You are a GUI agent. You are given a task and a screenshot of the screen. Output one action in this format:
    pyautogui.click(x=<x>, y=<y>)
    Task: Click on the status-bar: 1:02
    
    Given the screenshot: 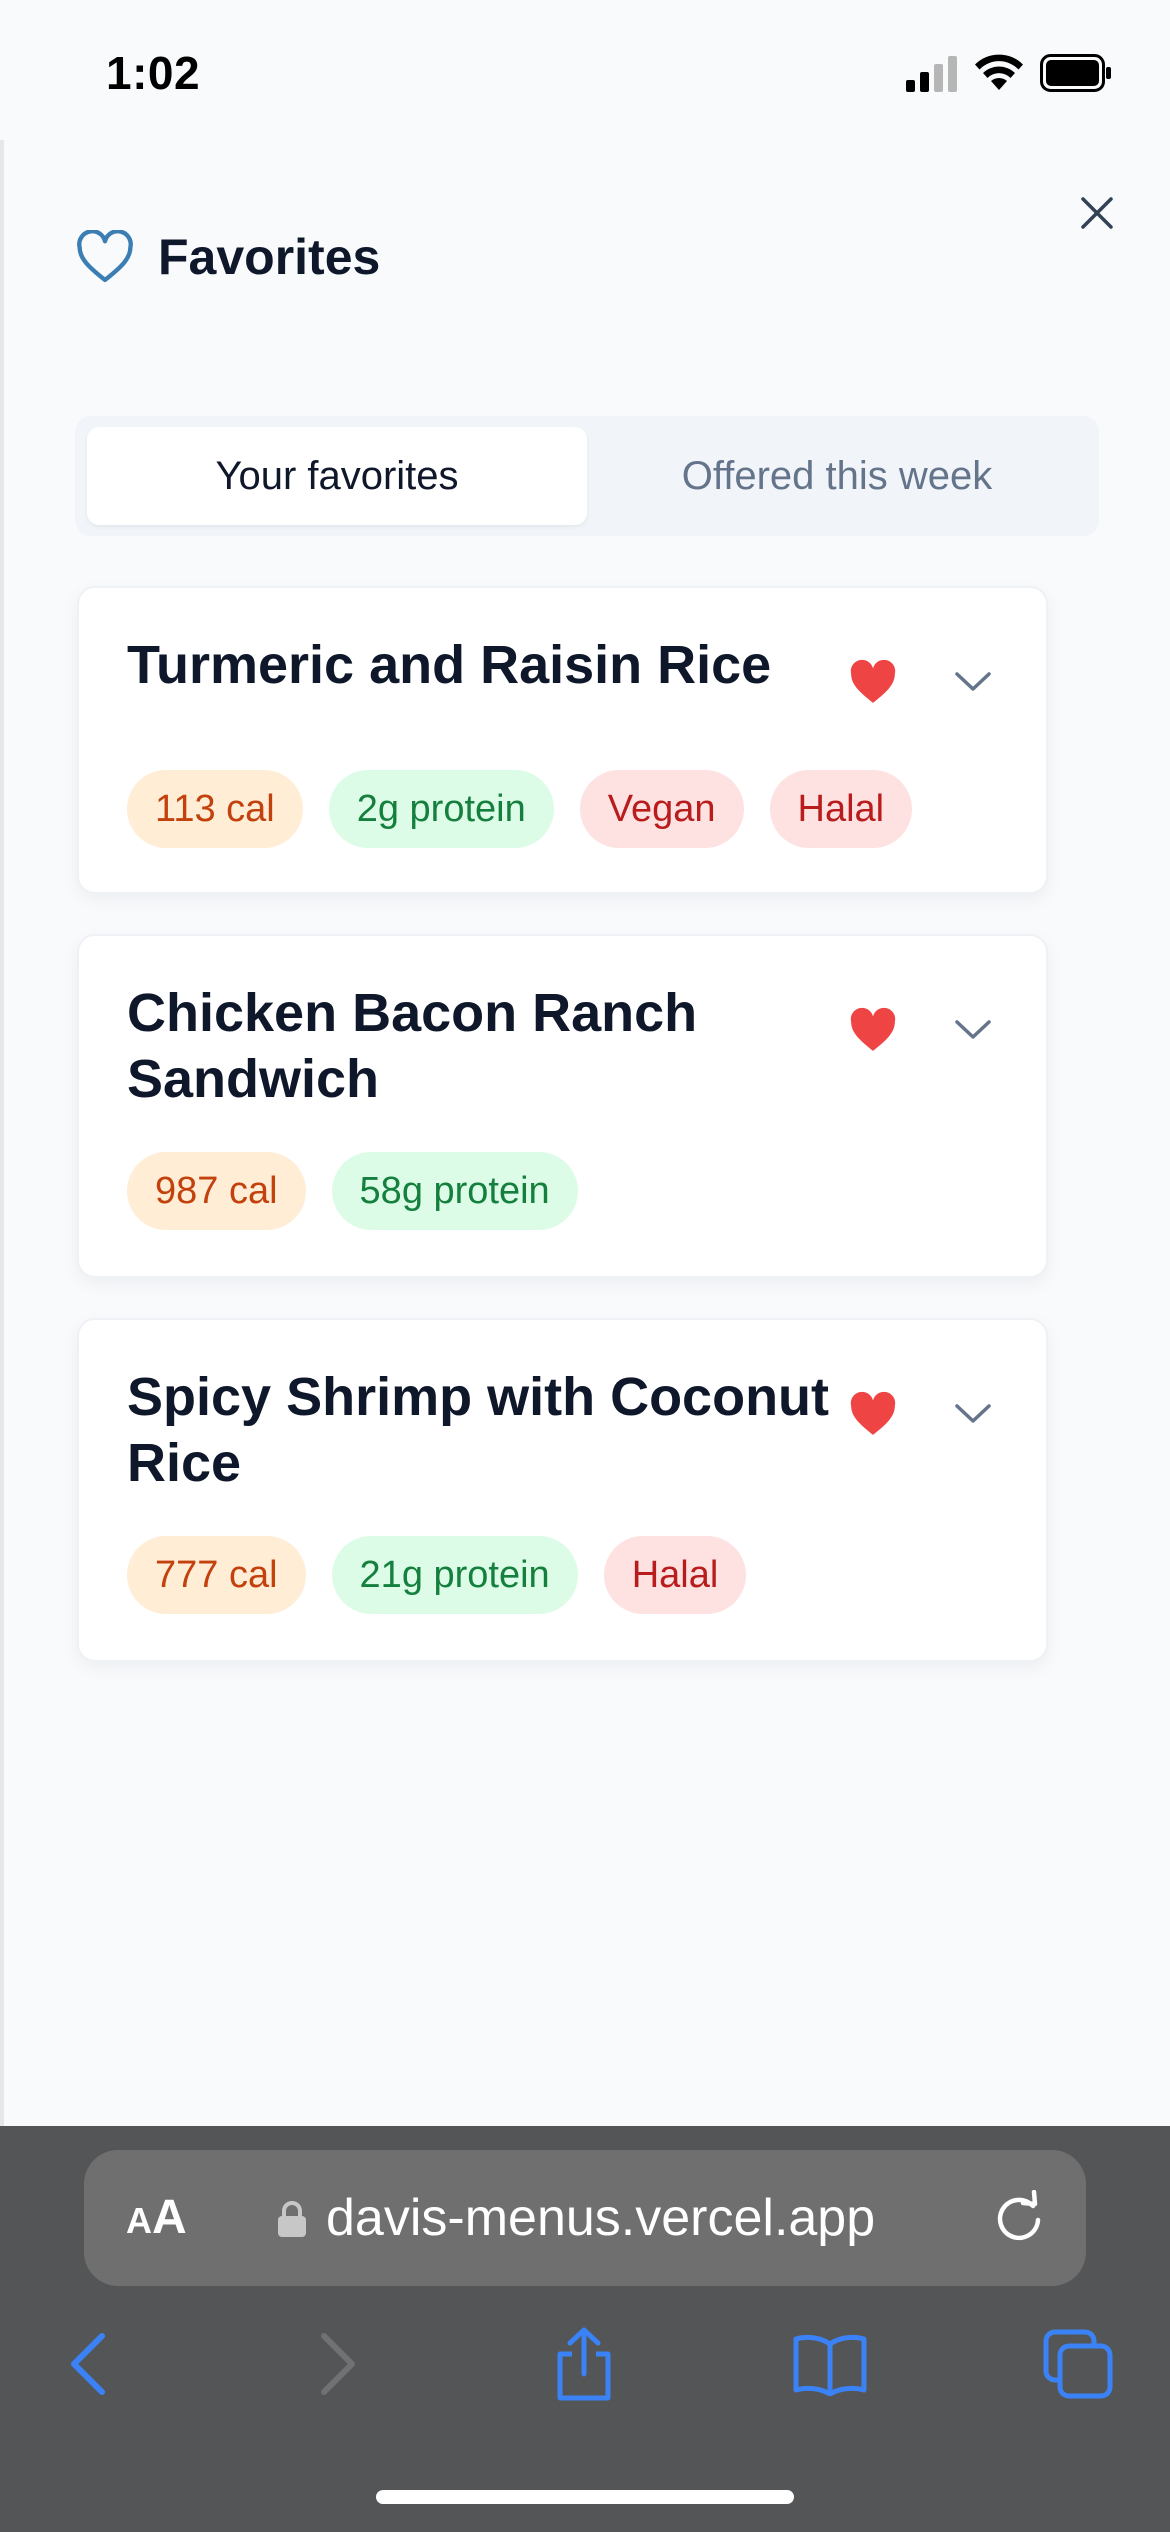 What is the action you would take?
    pyautogui.click(x=585, y=70)
    